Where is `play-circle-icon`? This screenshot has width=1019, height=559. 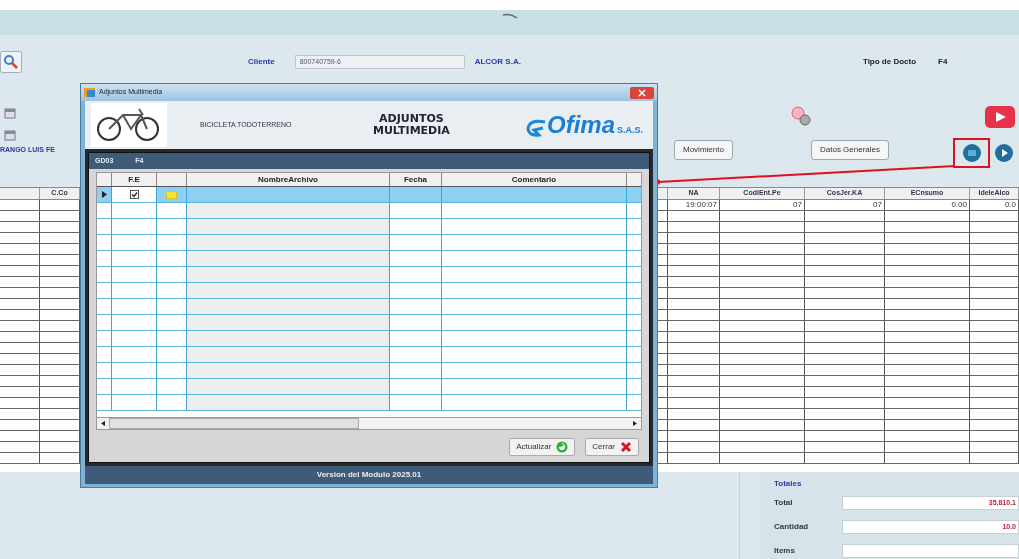
play-circle-icon is located at coordinates (1004, 153).